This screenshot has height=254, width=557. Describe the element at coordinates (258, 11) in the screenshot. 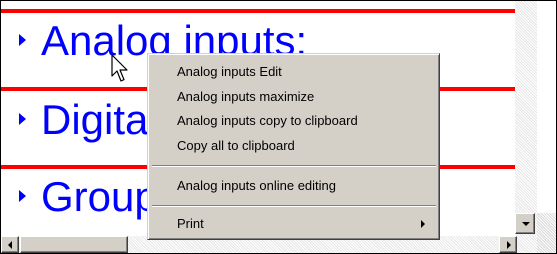

I see `section-divider` at that location.